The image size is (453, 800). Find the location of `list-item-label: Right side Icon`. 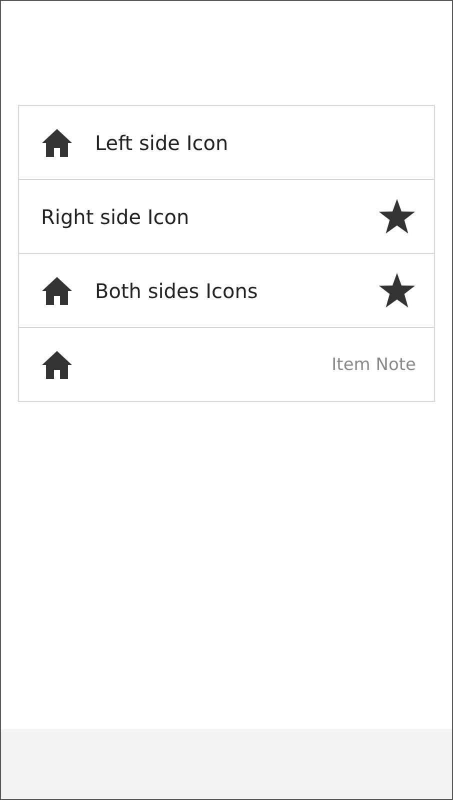

list-item-label: Right side Icon is located at coordinates (115, 216).